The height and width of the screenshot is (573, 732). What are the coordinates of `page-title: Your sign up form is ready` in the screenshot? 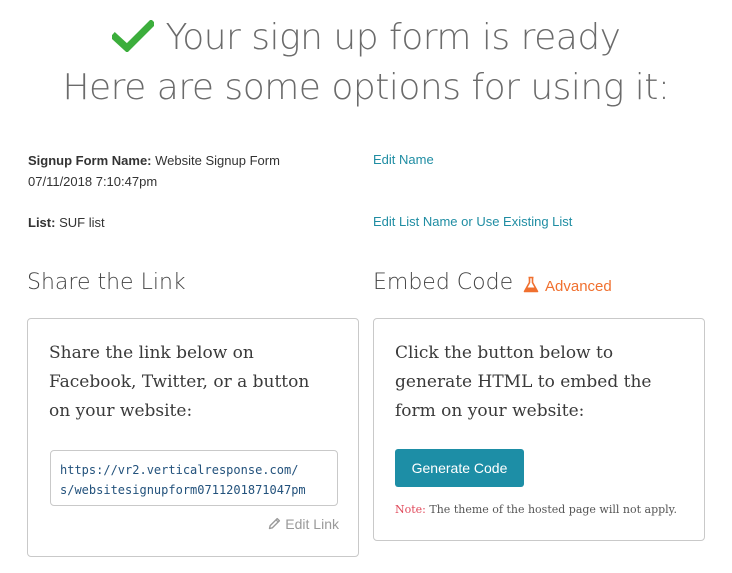 It's located at (366, 39).